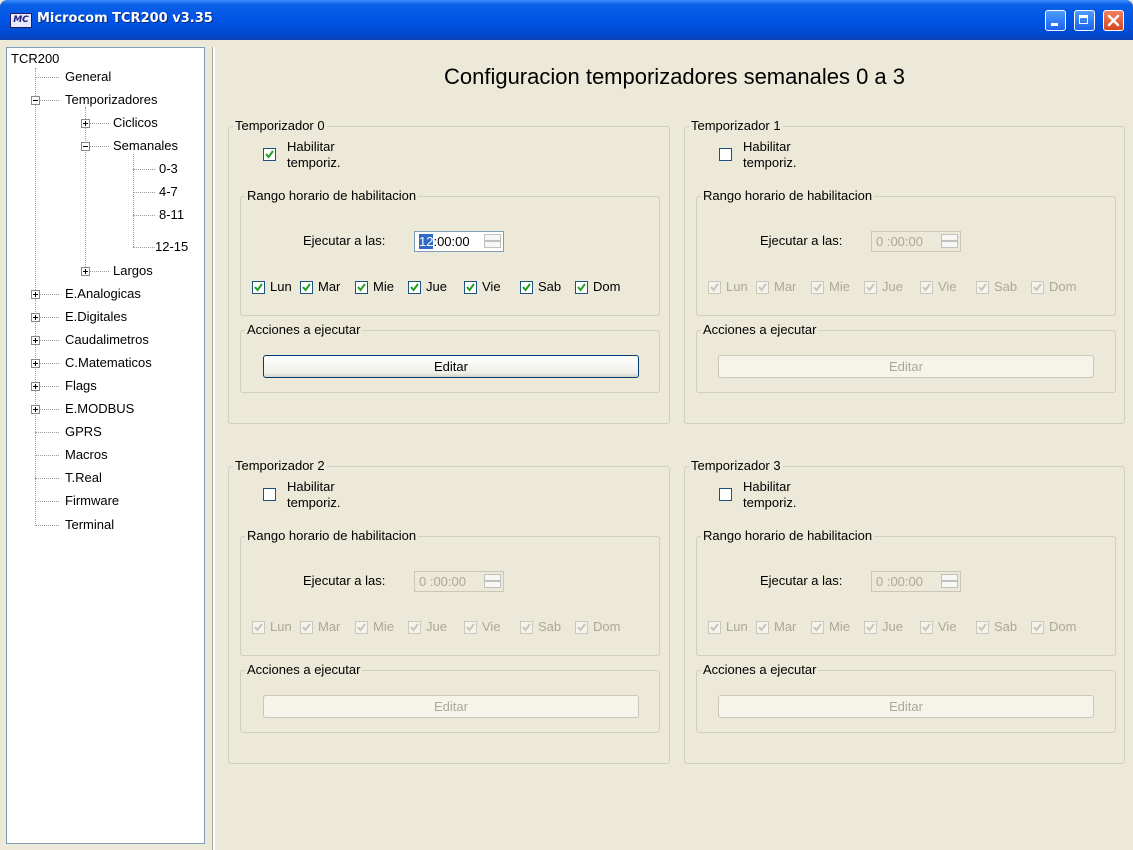  What do you see at coordinates (86, 454) in the screenshot?
I see `tree-item-label: Macros` at bounding box center [86, 454].